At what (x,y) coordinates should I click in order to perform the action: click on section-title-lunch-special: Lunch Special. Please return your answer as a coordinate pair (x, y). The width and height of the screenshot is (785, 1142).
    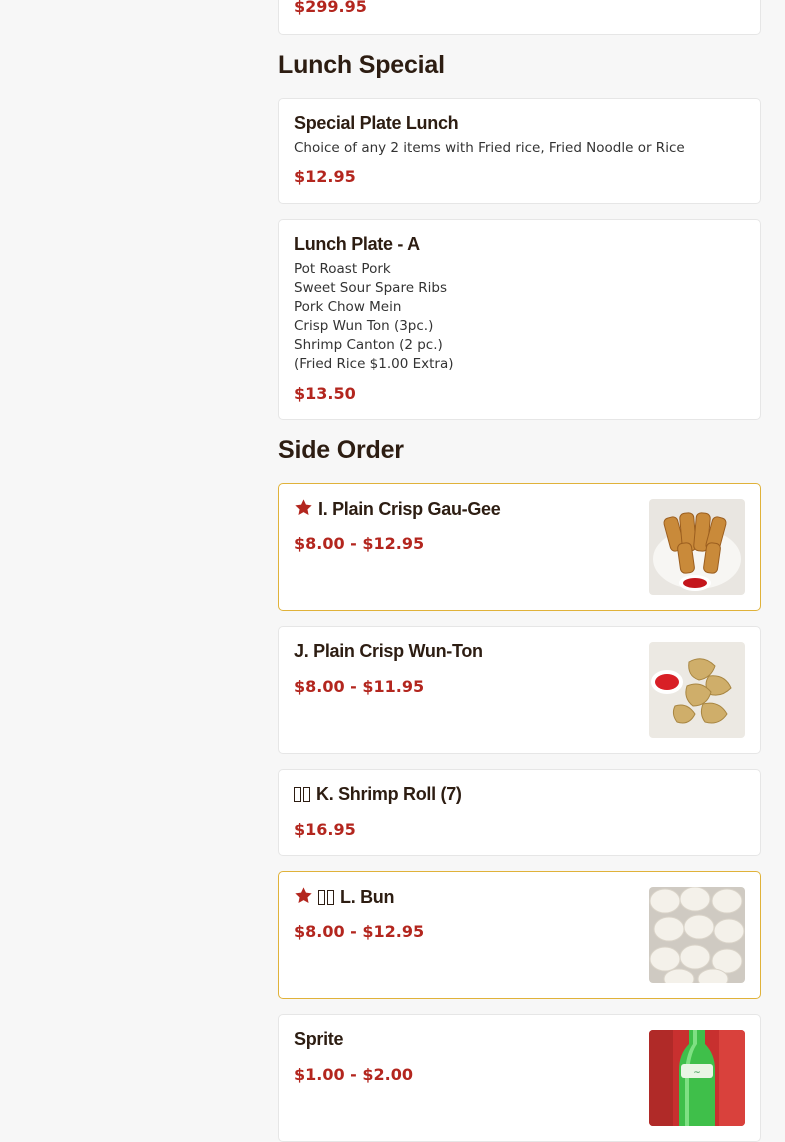
    Looking at the image, I should click on (361, 65).